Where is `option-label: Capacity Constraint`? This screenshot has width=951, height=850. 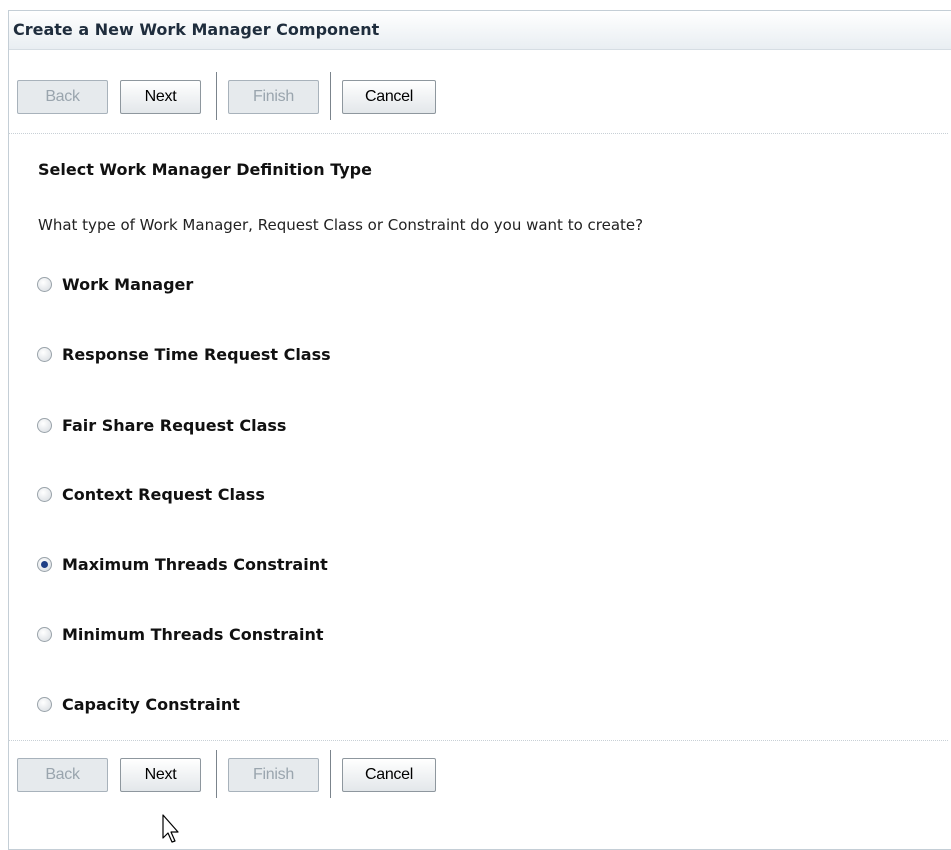
option-label: Capacity Constraint is located at coordinates (151, 704).